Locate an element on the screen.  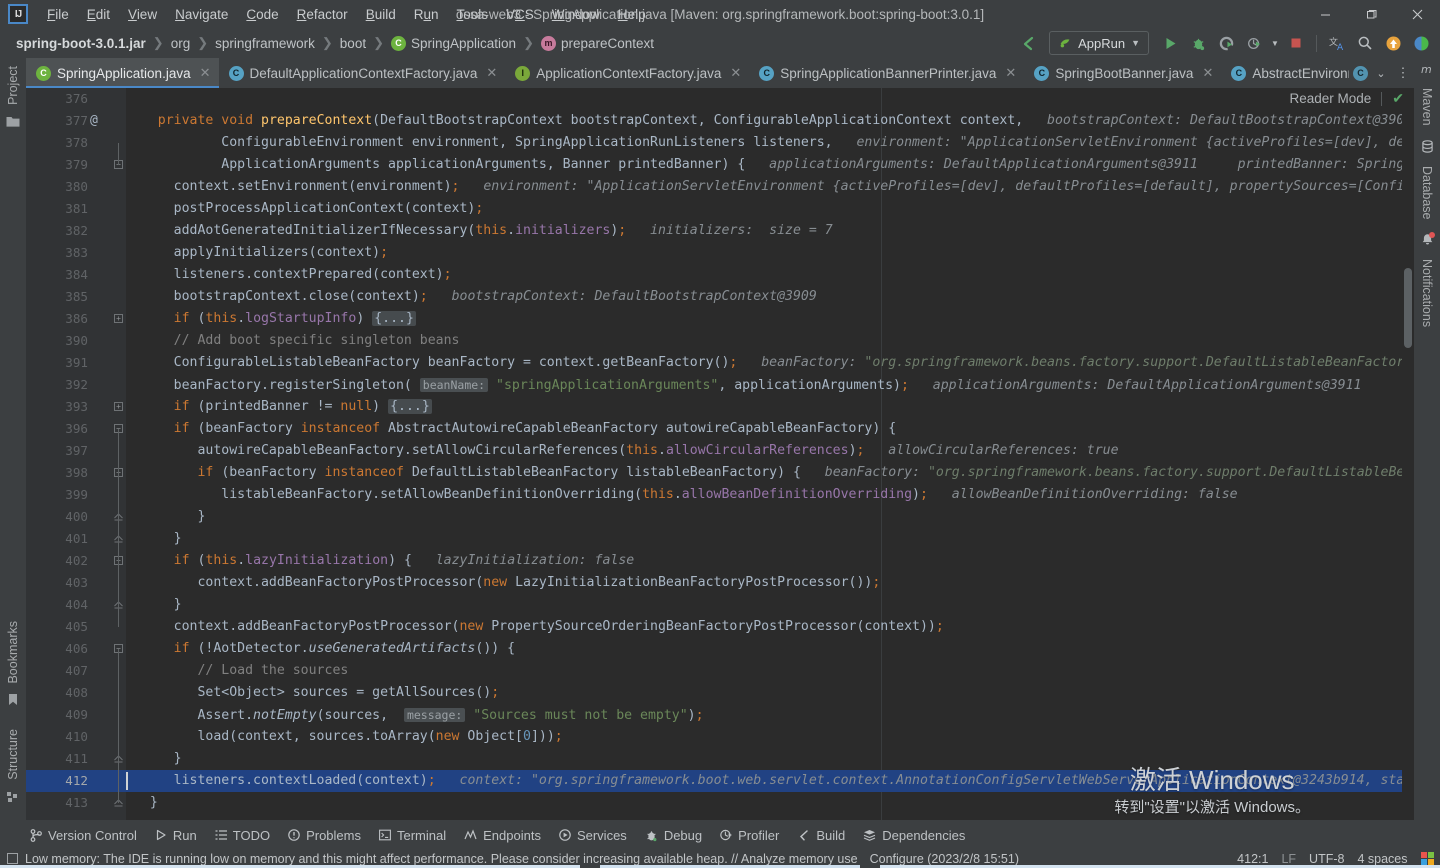
breadcrumb-item-preparecontext: m prepareContext is located at coordinates (597, 43).